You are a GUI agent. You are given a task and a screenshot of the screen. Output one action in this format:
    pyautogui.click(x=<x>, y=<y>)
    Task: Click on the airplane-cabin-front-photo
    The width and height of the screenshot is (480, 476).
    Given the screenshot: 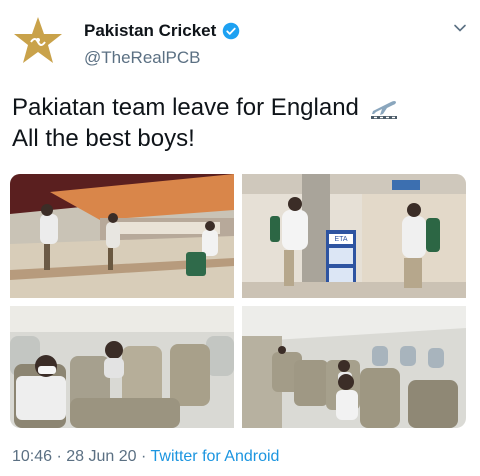 What is the action you would take?
    pyautogui.click(x=122, y=367)
    